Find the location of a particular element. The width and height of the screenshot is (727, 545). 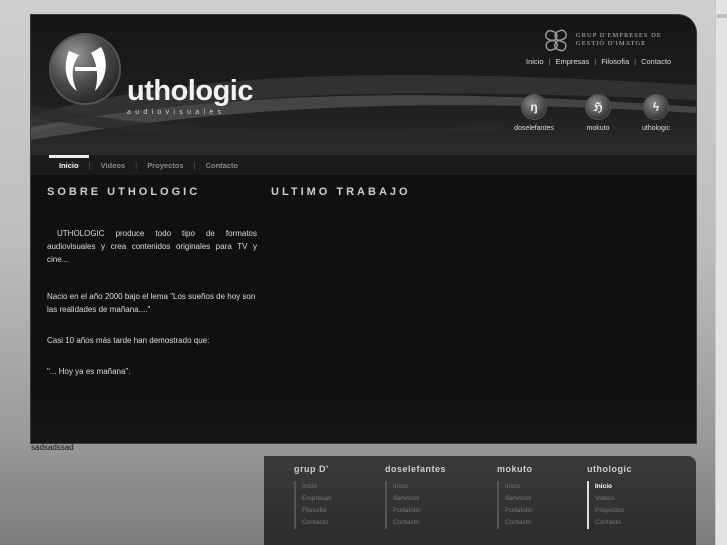

brand-subtitle: audiovisuales is located at coordinates (176, 112).